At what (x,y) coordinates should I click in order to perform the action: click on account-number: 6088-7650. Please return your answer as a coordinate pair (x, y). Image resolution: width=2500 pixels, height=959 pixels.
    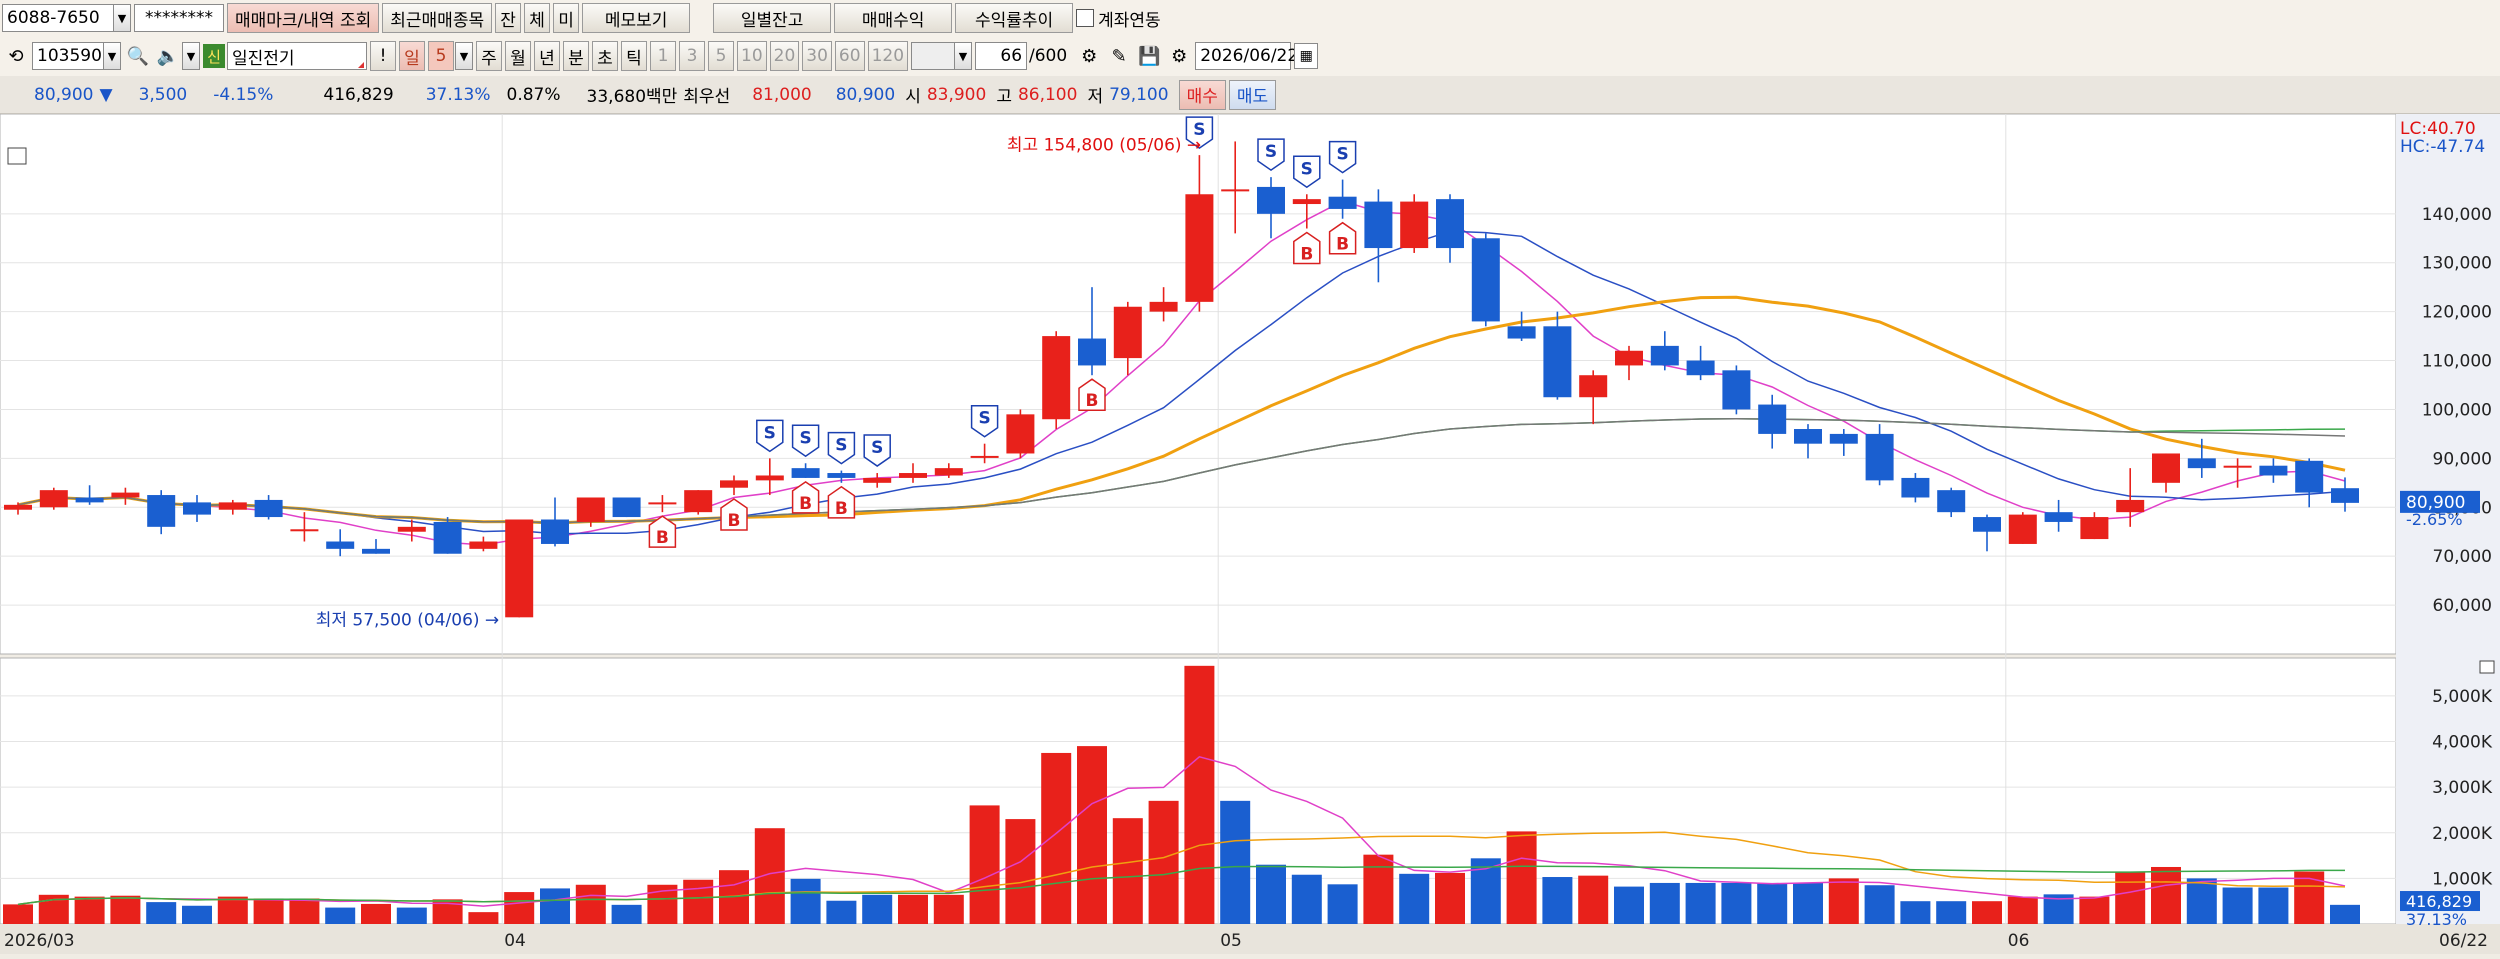
    Looking at the image, I should click on (53, 18).